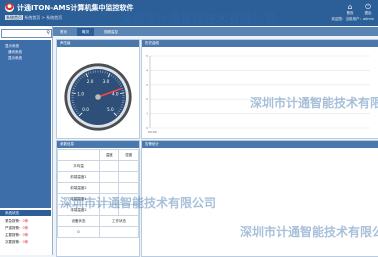  I want to click on status-row-critical: 紧急报警：0条, so click(16, 221).